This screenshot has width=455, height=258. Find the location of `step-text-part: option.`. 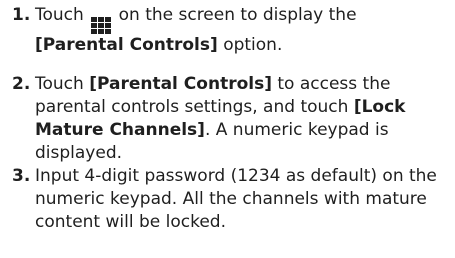

step-text-part: option. is located at coordinates (253, 45).